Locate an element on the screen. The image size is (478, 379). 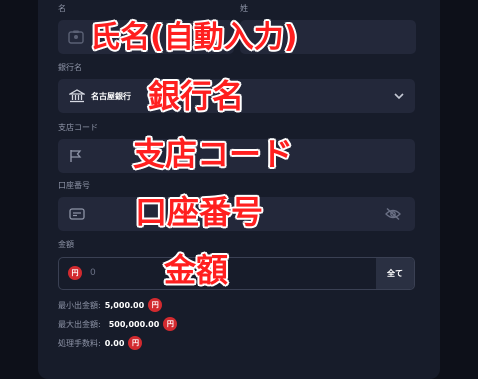
card-icon is located at coordinates (77, 214).